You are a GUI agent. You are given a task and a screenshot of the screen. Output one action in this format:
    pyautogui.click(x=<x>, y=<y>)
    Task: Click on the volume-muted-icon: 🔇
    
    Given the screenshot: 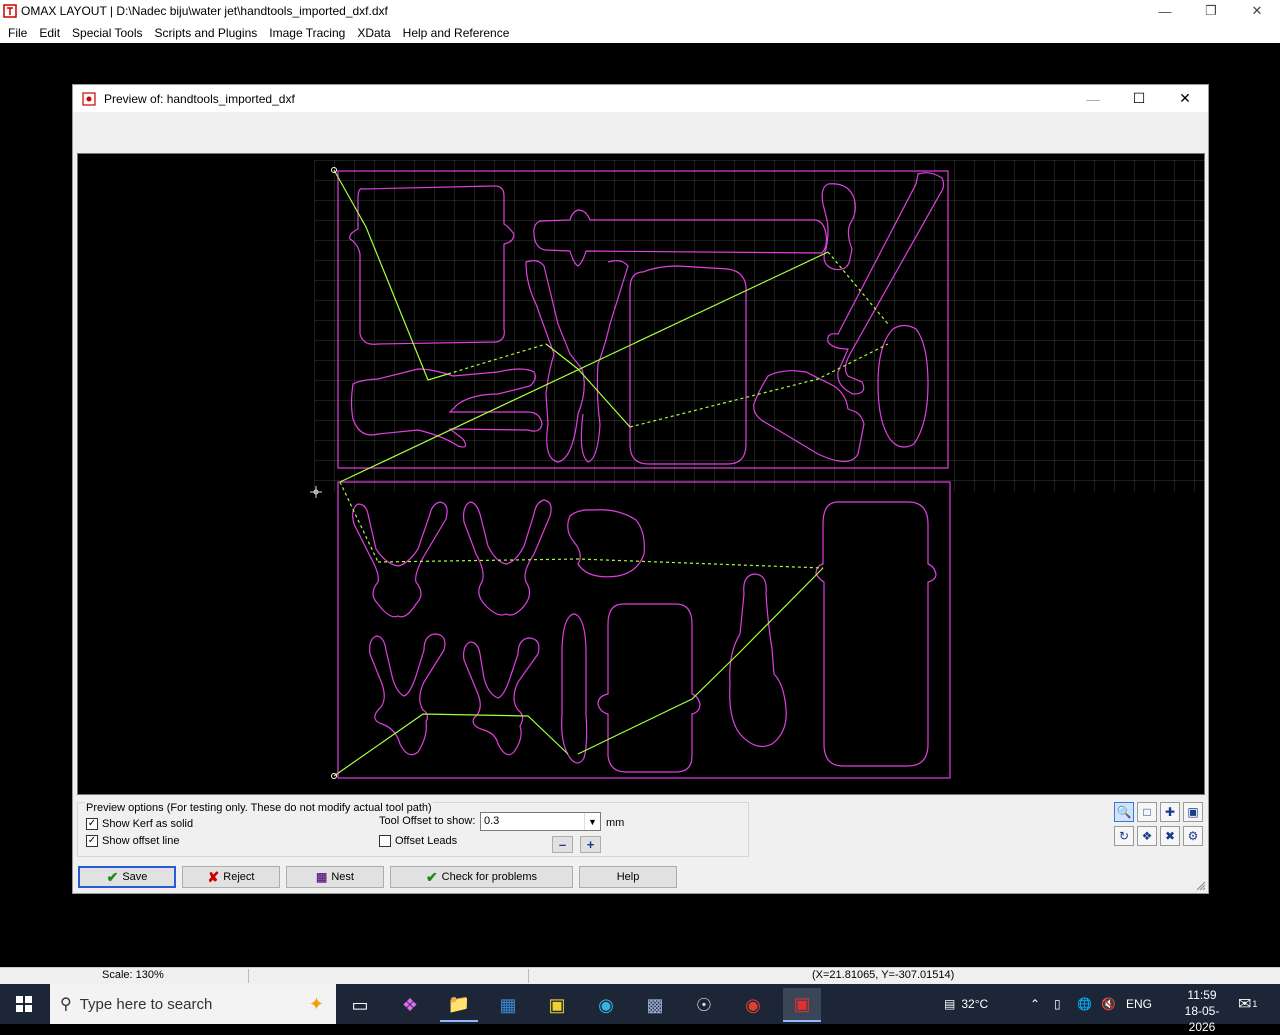 What is the action you would take?
    pyautogui.click(x=1108, y=1004)
    